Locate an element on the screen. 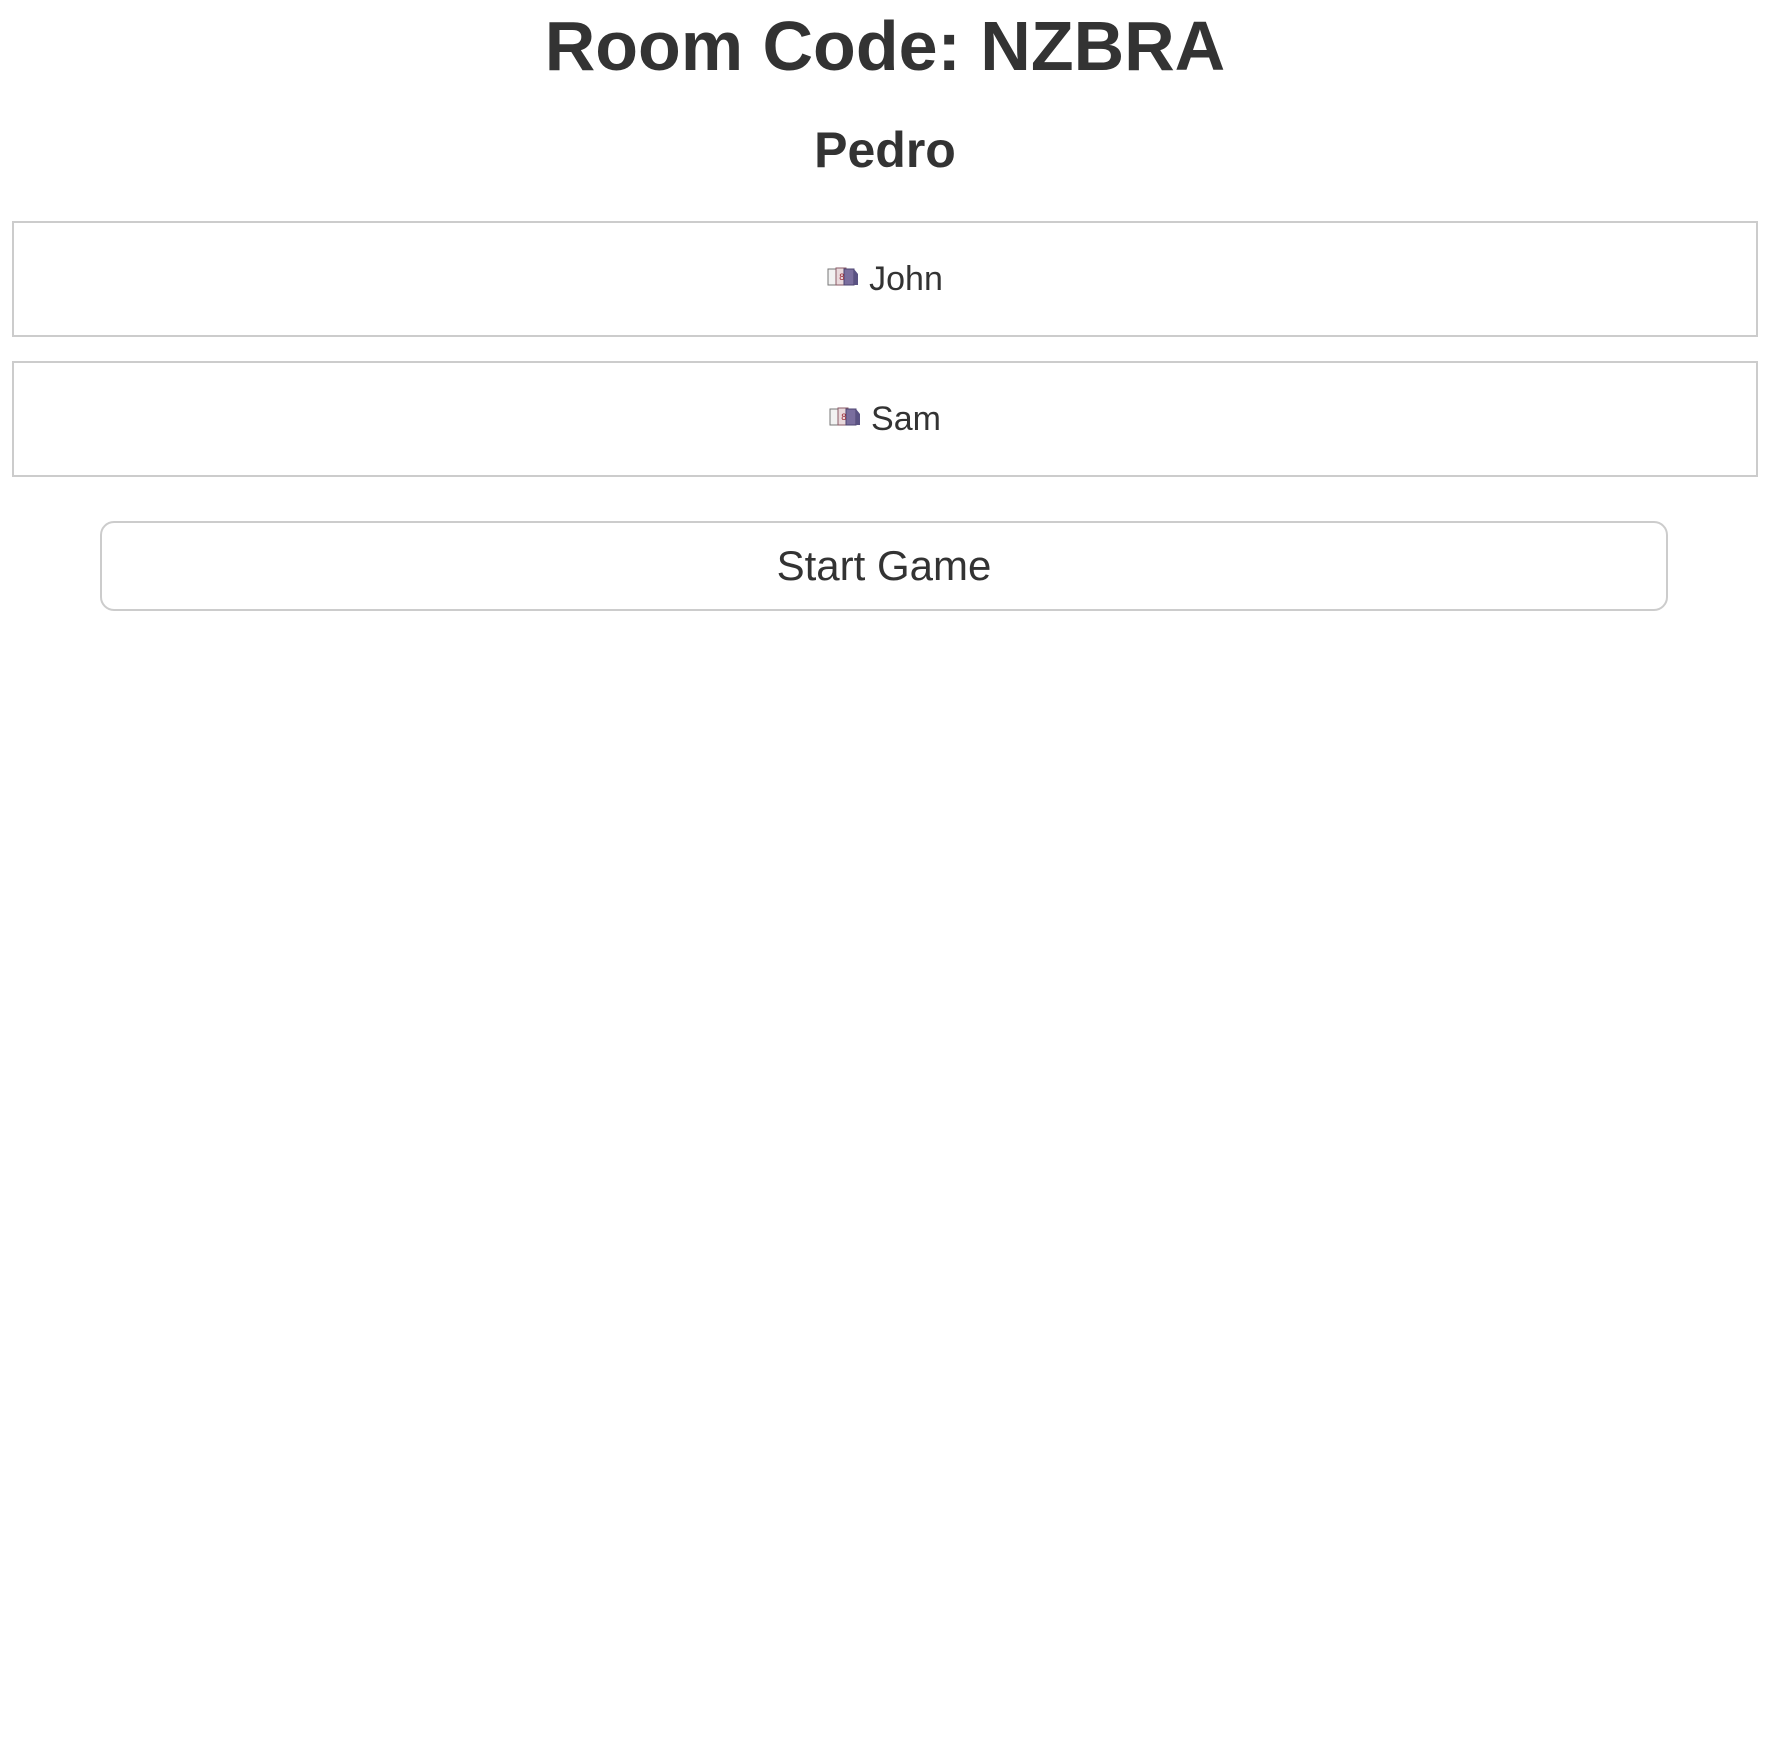 Image resolution: width=1770 pixels, height=1756 pixels. start-game-button: Start Game is located at coordinates (884, 566).